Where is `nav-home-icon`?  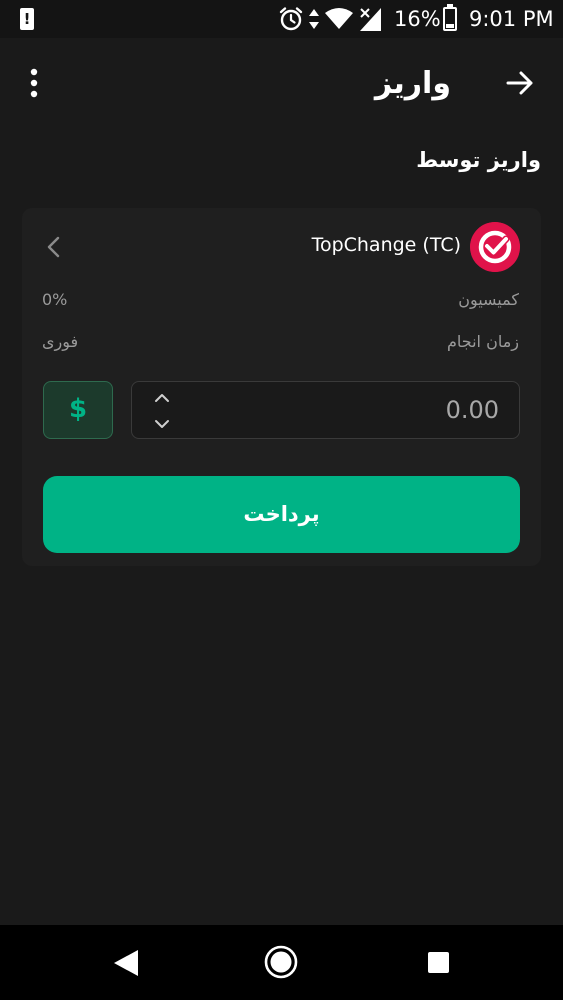 nav-home-icon is located at coordinates (281, 962).